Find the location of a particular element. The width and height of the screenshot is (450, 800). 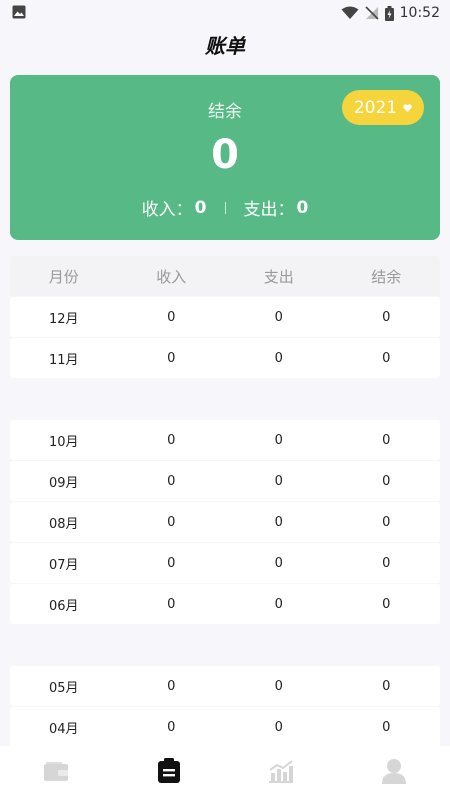

table-header: 月份 收入 支出 结余 is located at coordinates (225, 276).